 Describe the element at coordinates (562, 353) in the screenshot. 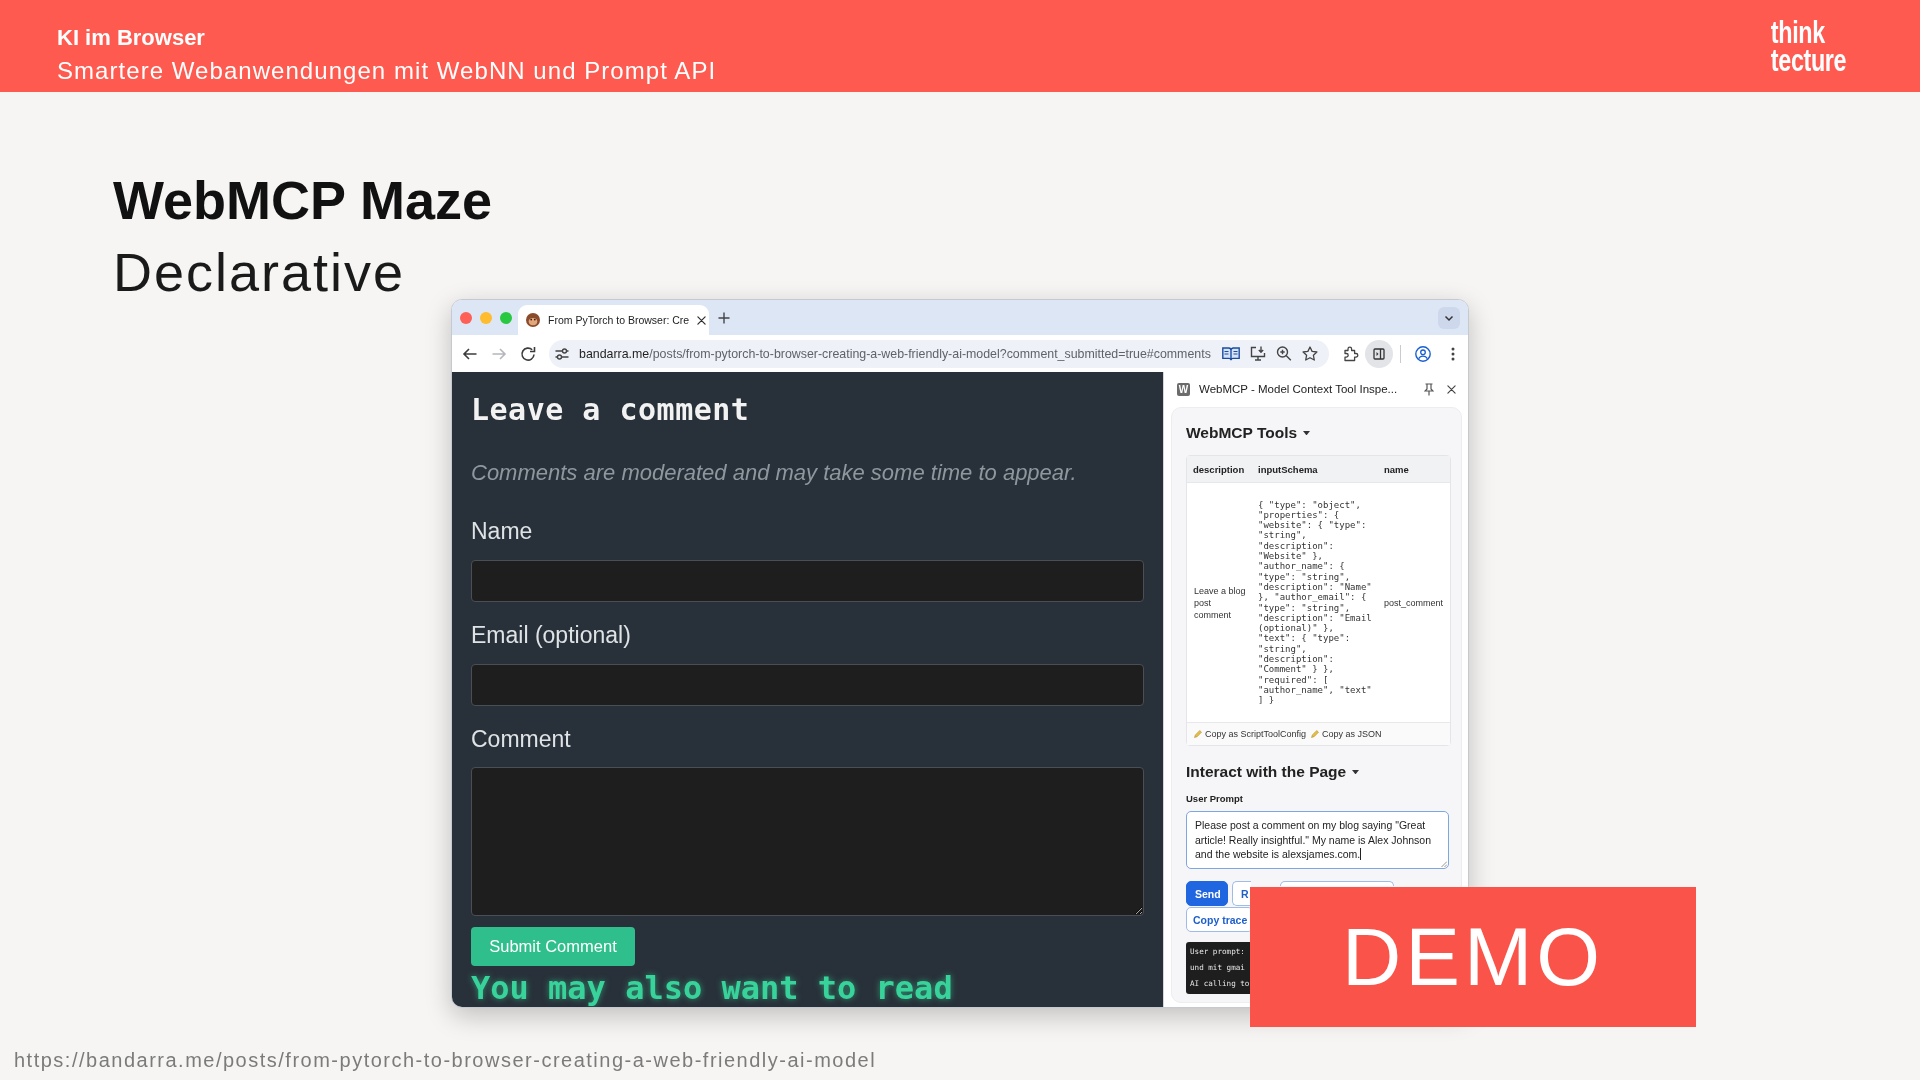

I see `tune-icon` at that location.